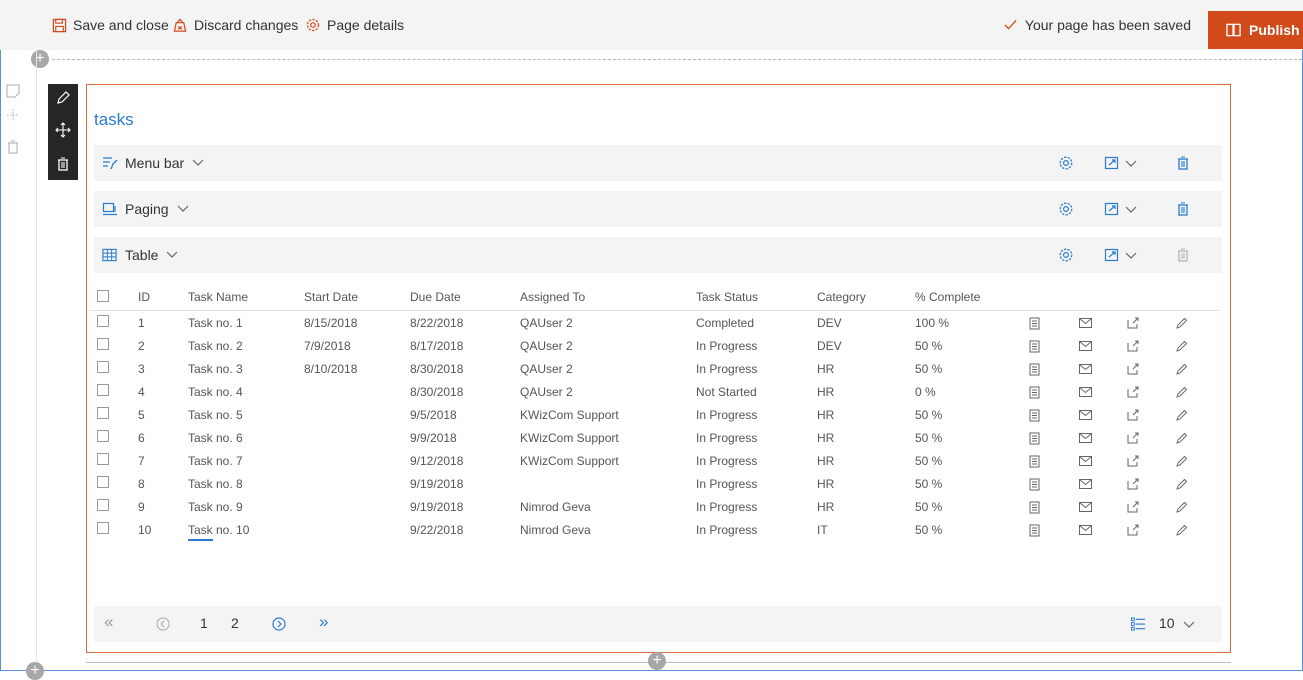  What do you see at coordinates (63, 98) in the screenshot?
I see `edit-webpart-icon` at bounding box center [63, 98].